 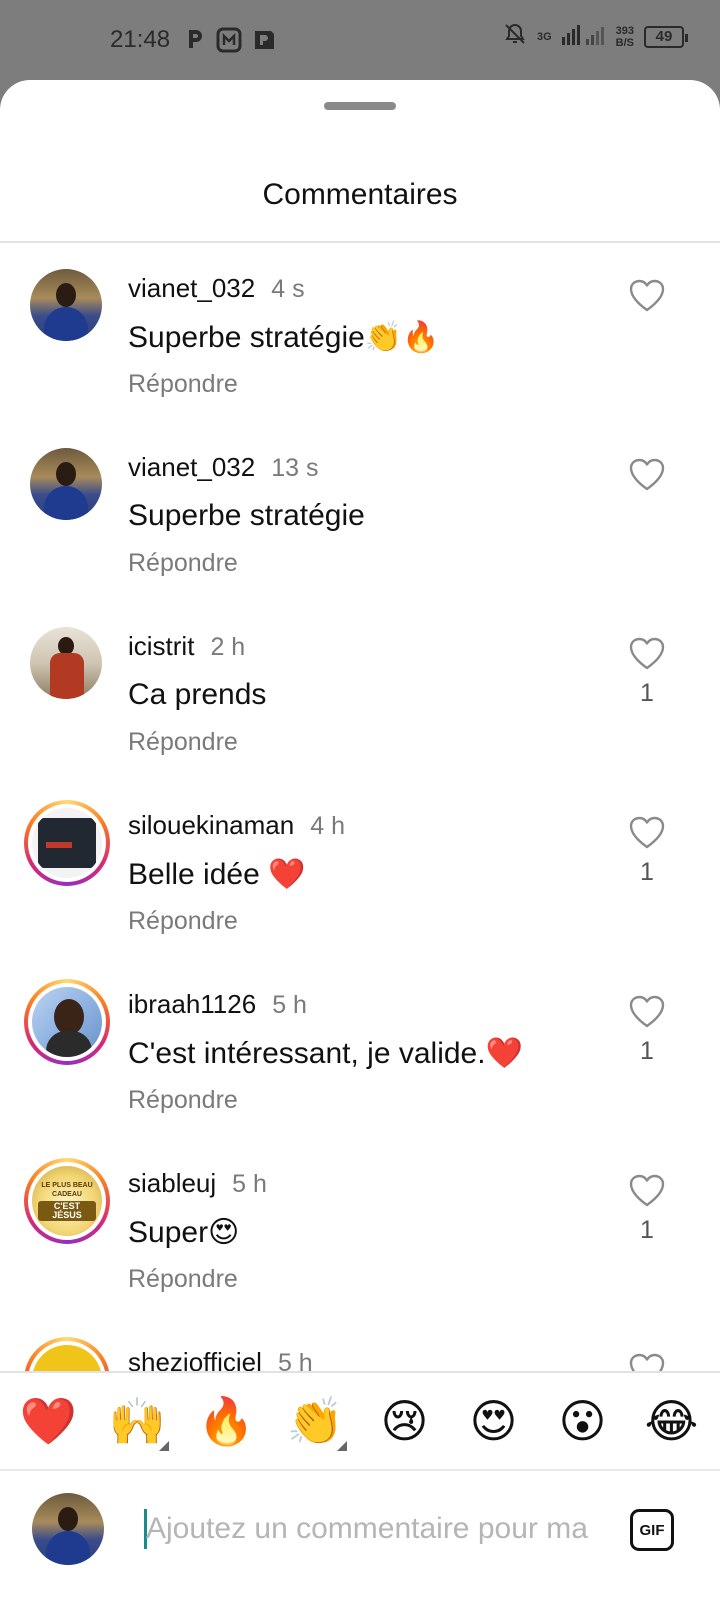 What do you see at coordinates (295, 468) in the screenshot?
I see `comment-time: 13 s` at bounding box center [295, 468].